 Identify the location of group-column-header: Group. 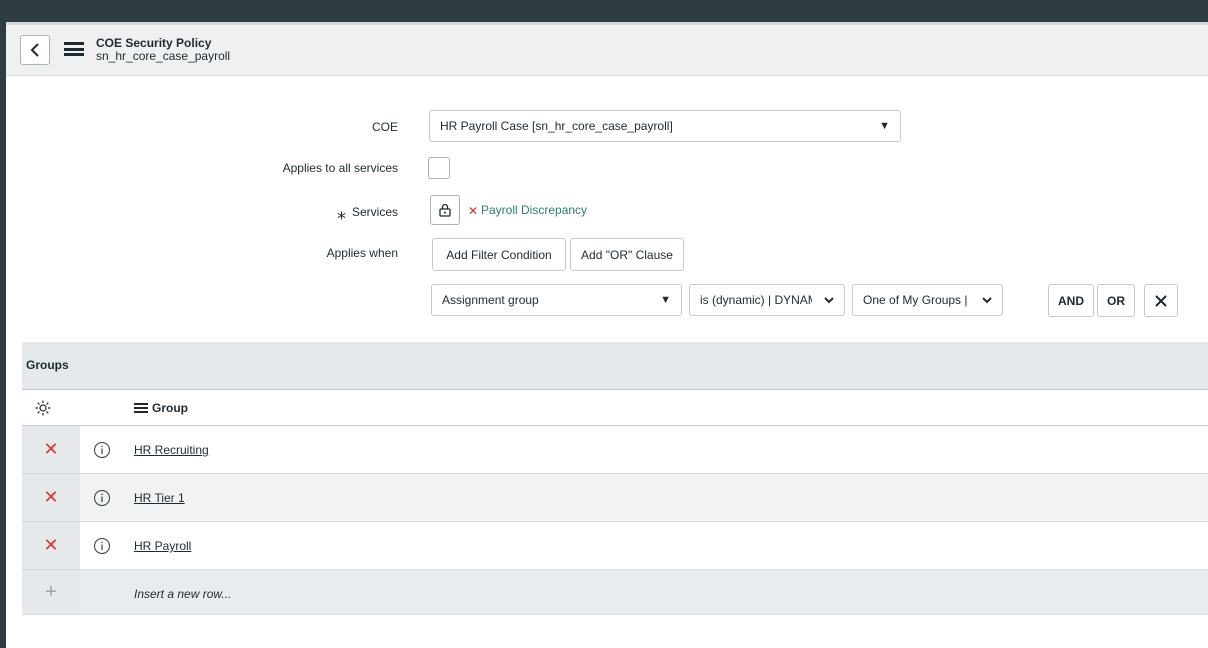
(161, 408).